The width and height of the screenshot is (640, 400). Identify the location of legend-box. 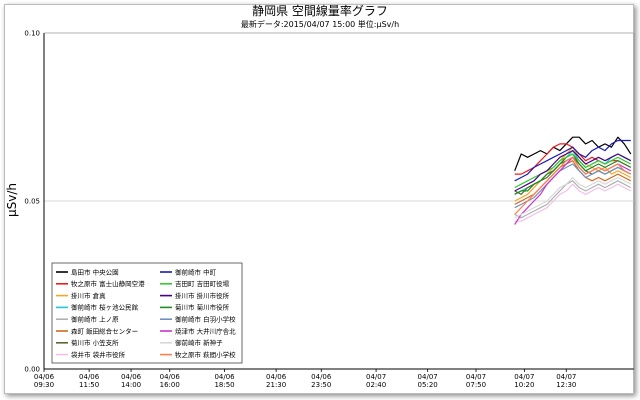
(147, 313).